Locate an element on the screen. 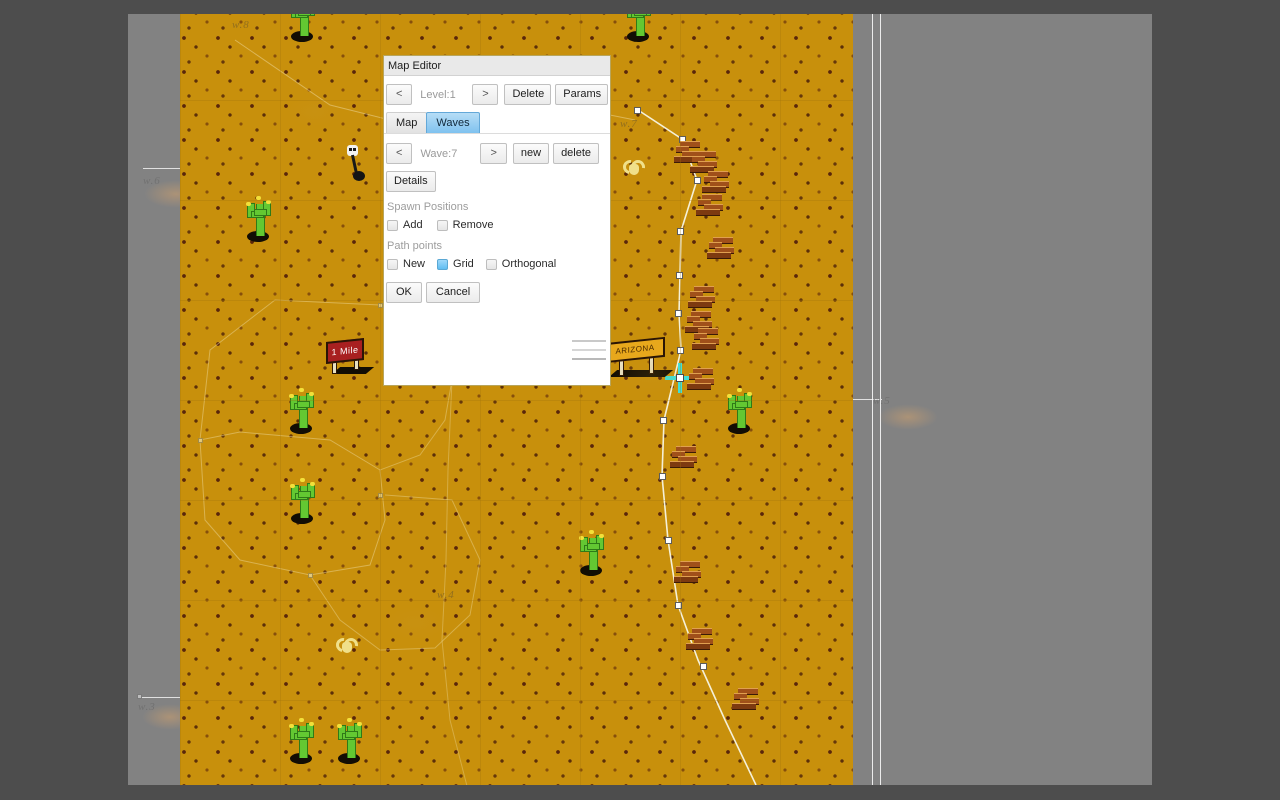  waypoint-label-w7: w.7 is located at coordinates (629, 124).